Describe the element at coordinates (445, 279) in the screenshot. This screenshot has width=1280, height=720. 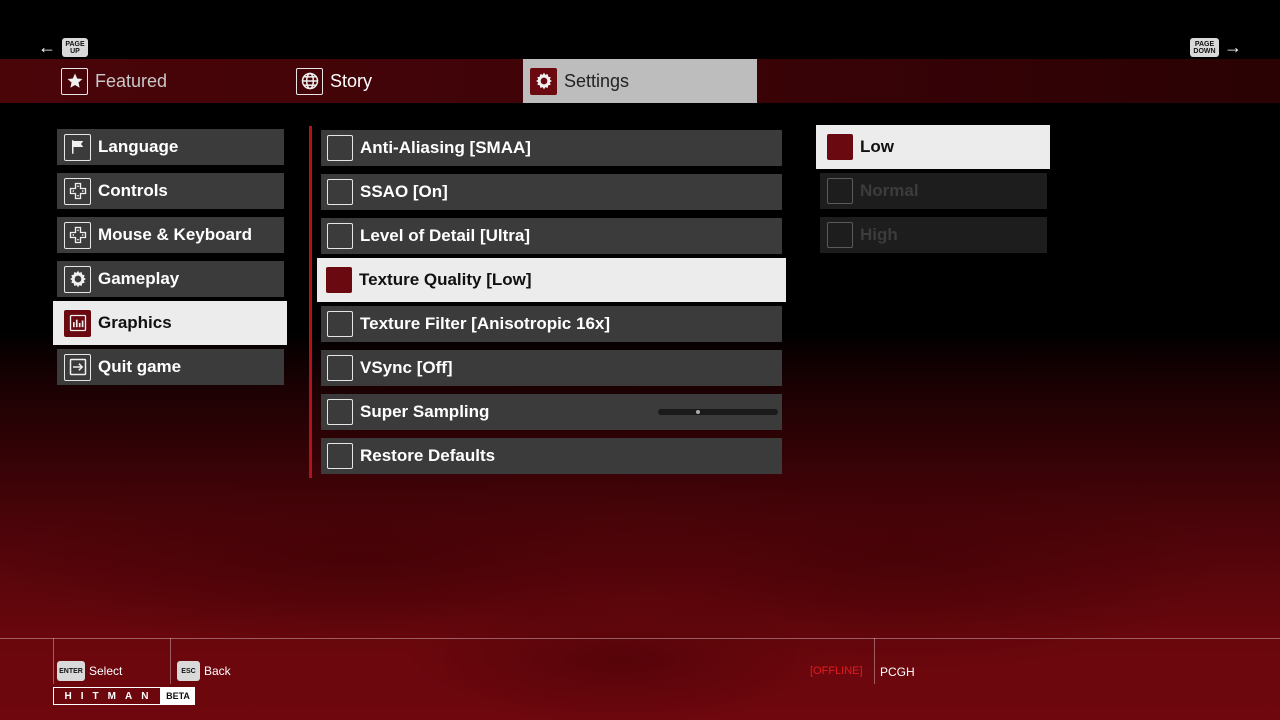
I see `option-label: Texture Quality [Low]` at that location.